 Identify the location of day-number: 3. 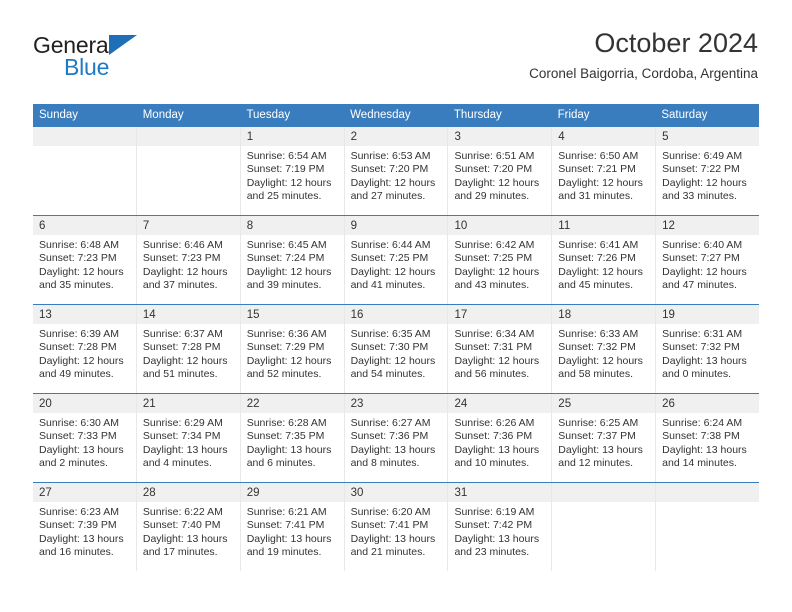
(500, 136).